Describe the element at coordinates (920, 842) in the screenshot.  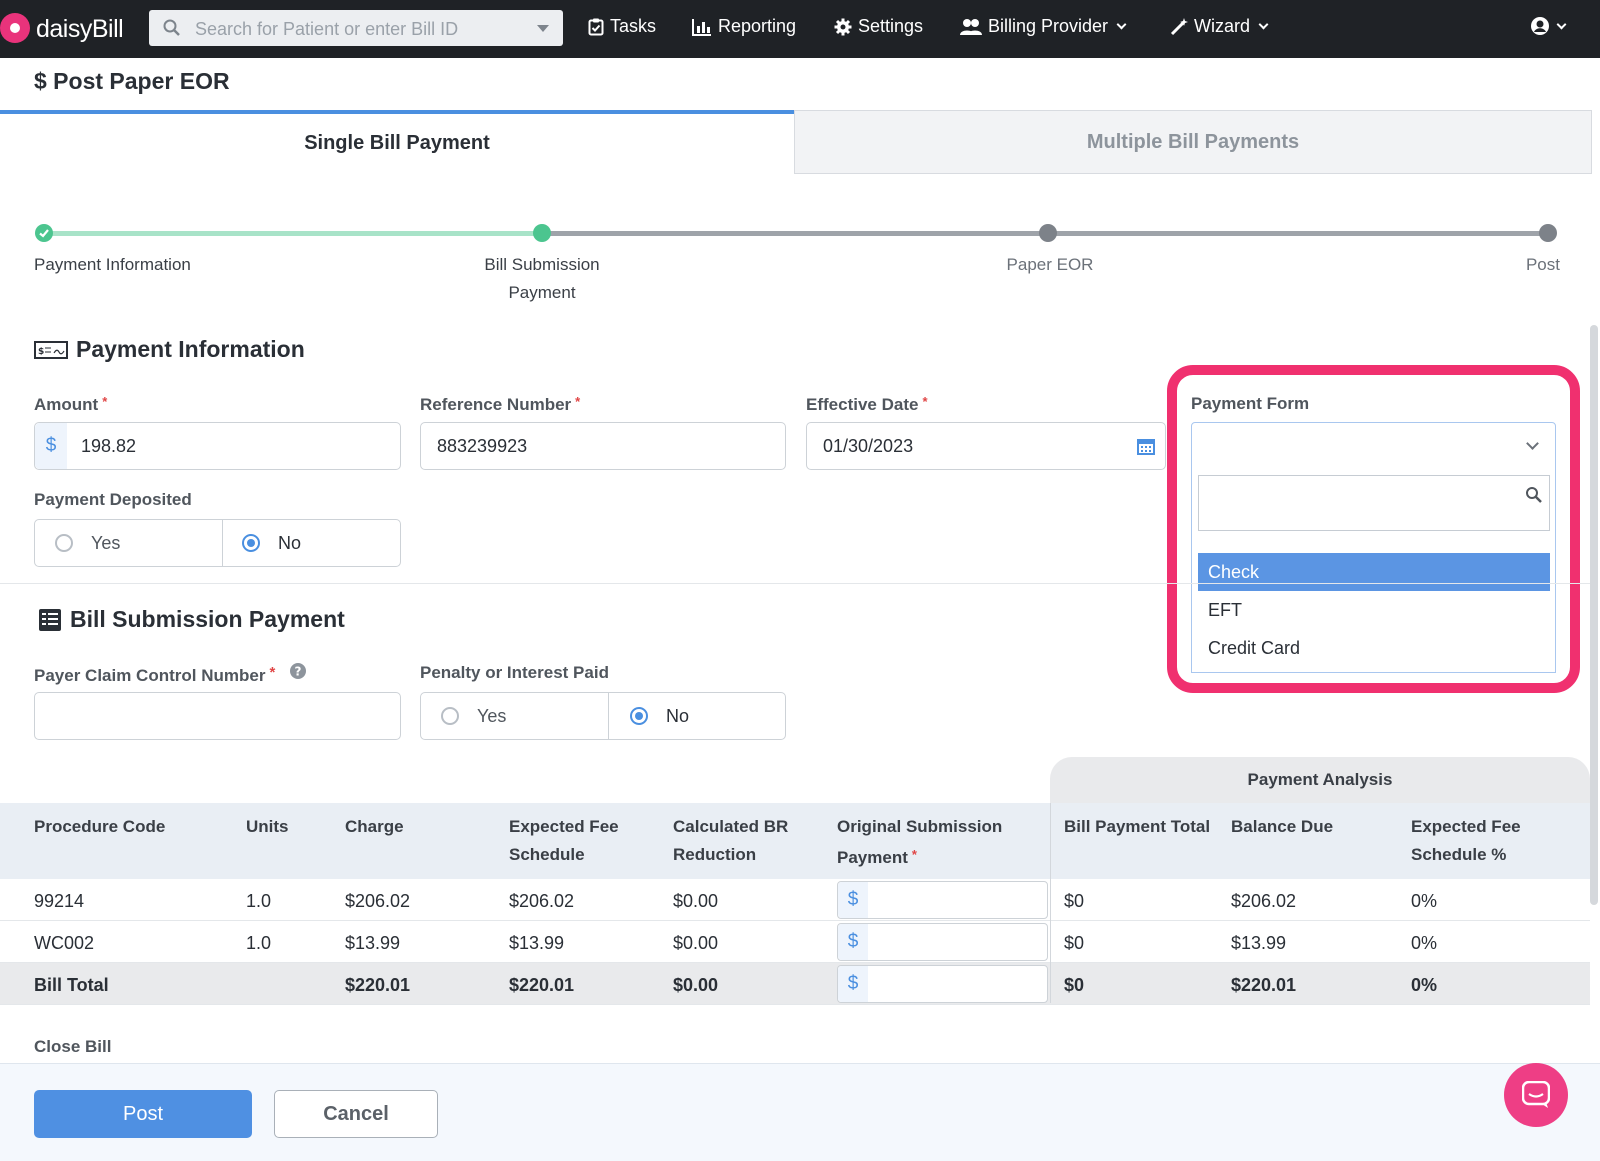
I see `col-label: Original Submission Payment` at that location.